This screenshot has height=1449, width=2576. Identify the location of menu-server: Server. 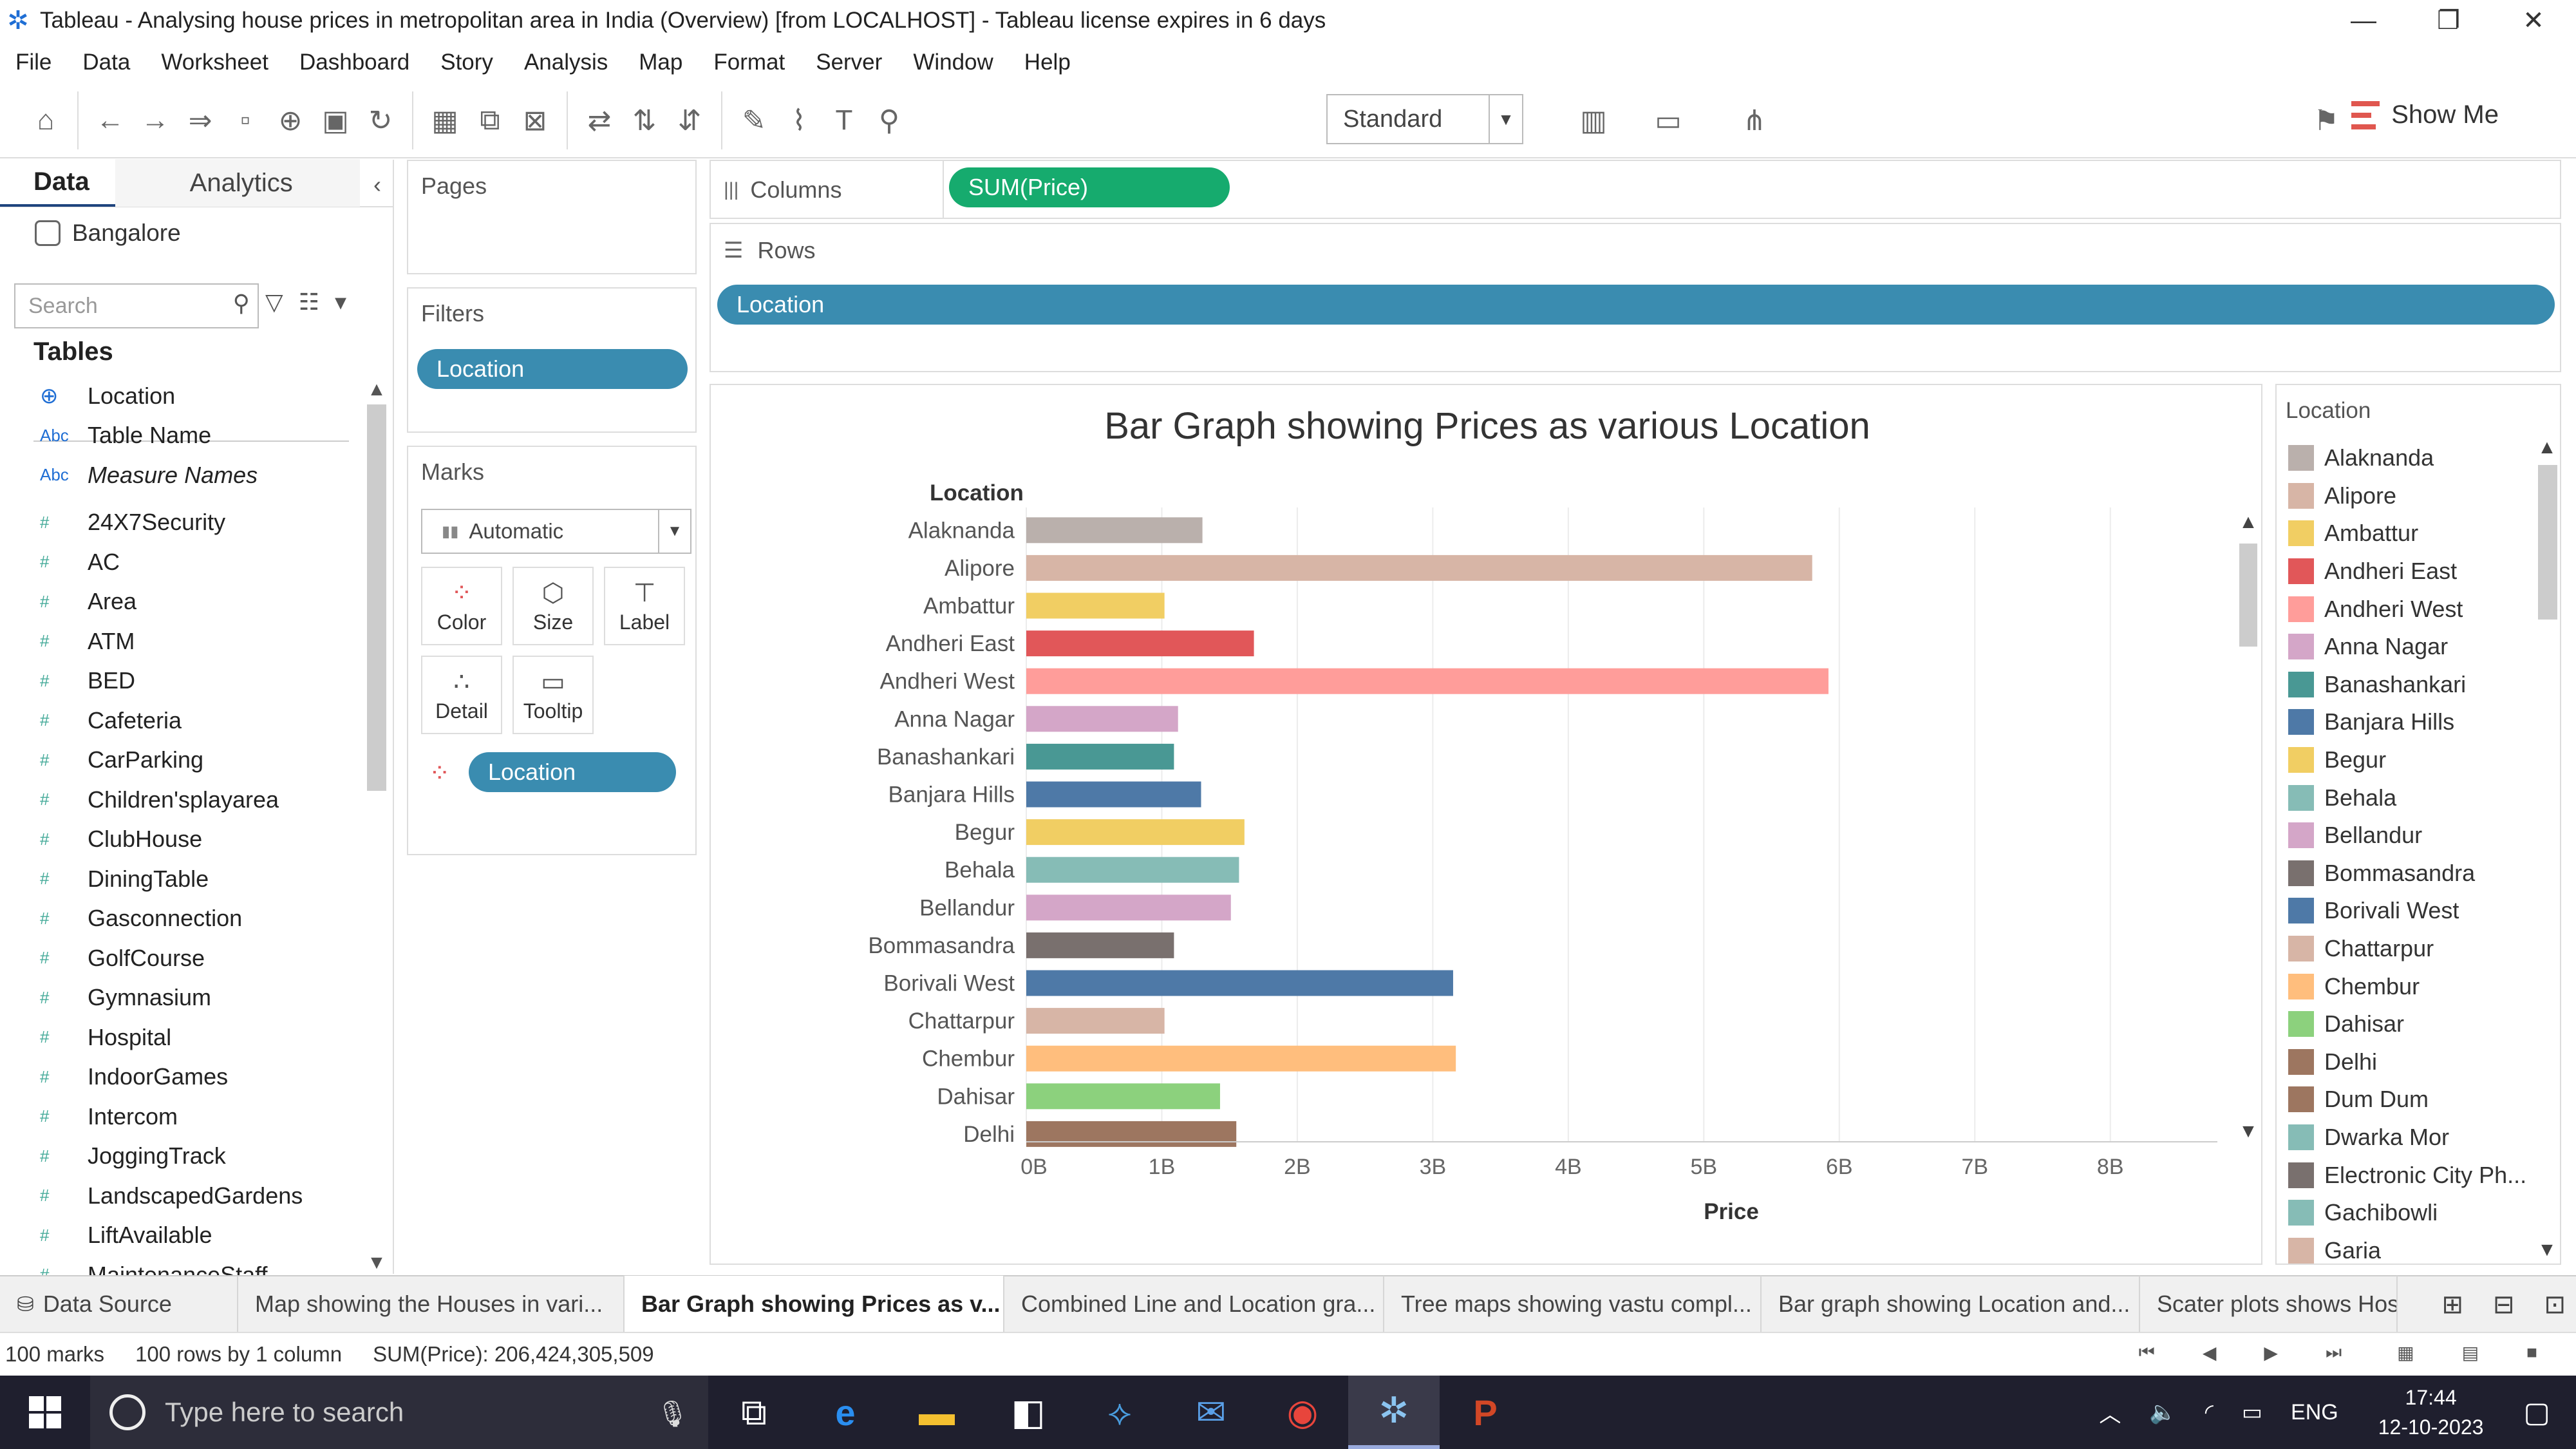
(849, 62).